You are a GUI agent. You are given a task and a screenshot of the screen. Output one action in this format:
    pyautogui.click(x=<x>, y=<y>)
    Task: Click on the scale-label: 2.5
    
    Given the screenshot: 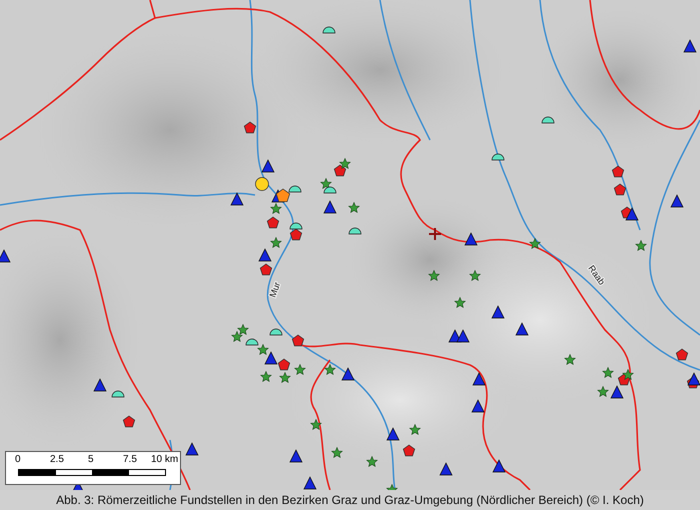 What is the action you would take?
    pyautogui.click(x=57, y=459)
    